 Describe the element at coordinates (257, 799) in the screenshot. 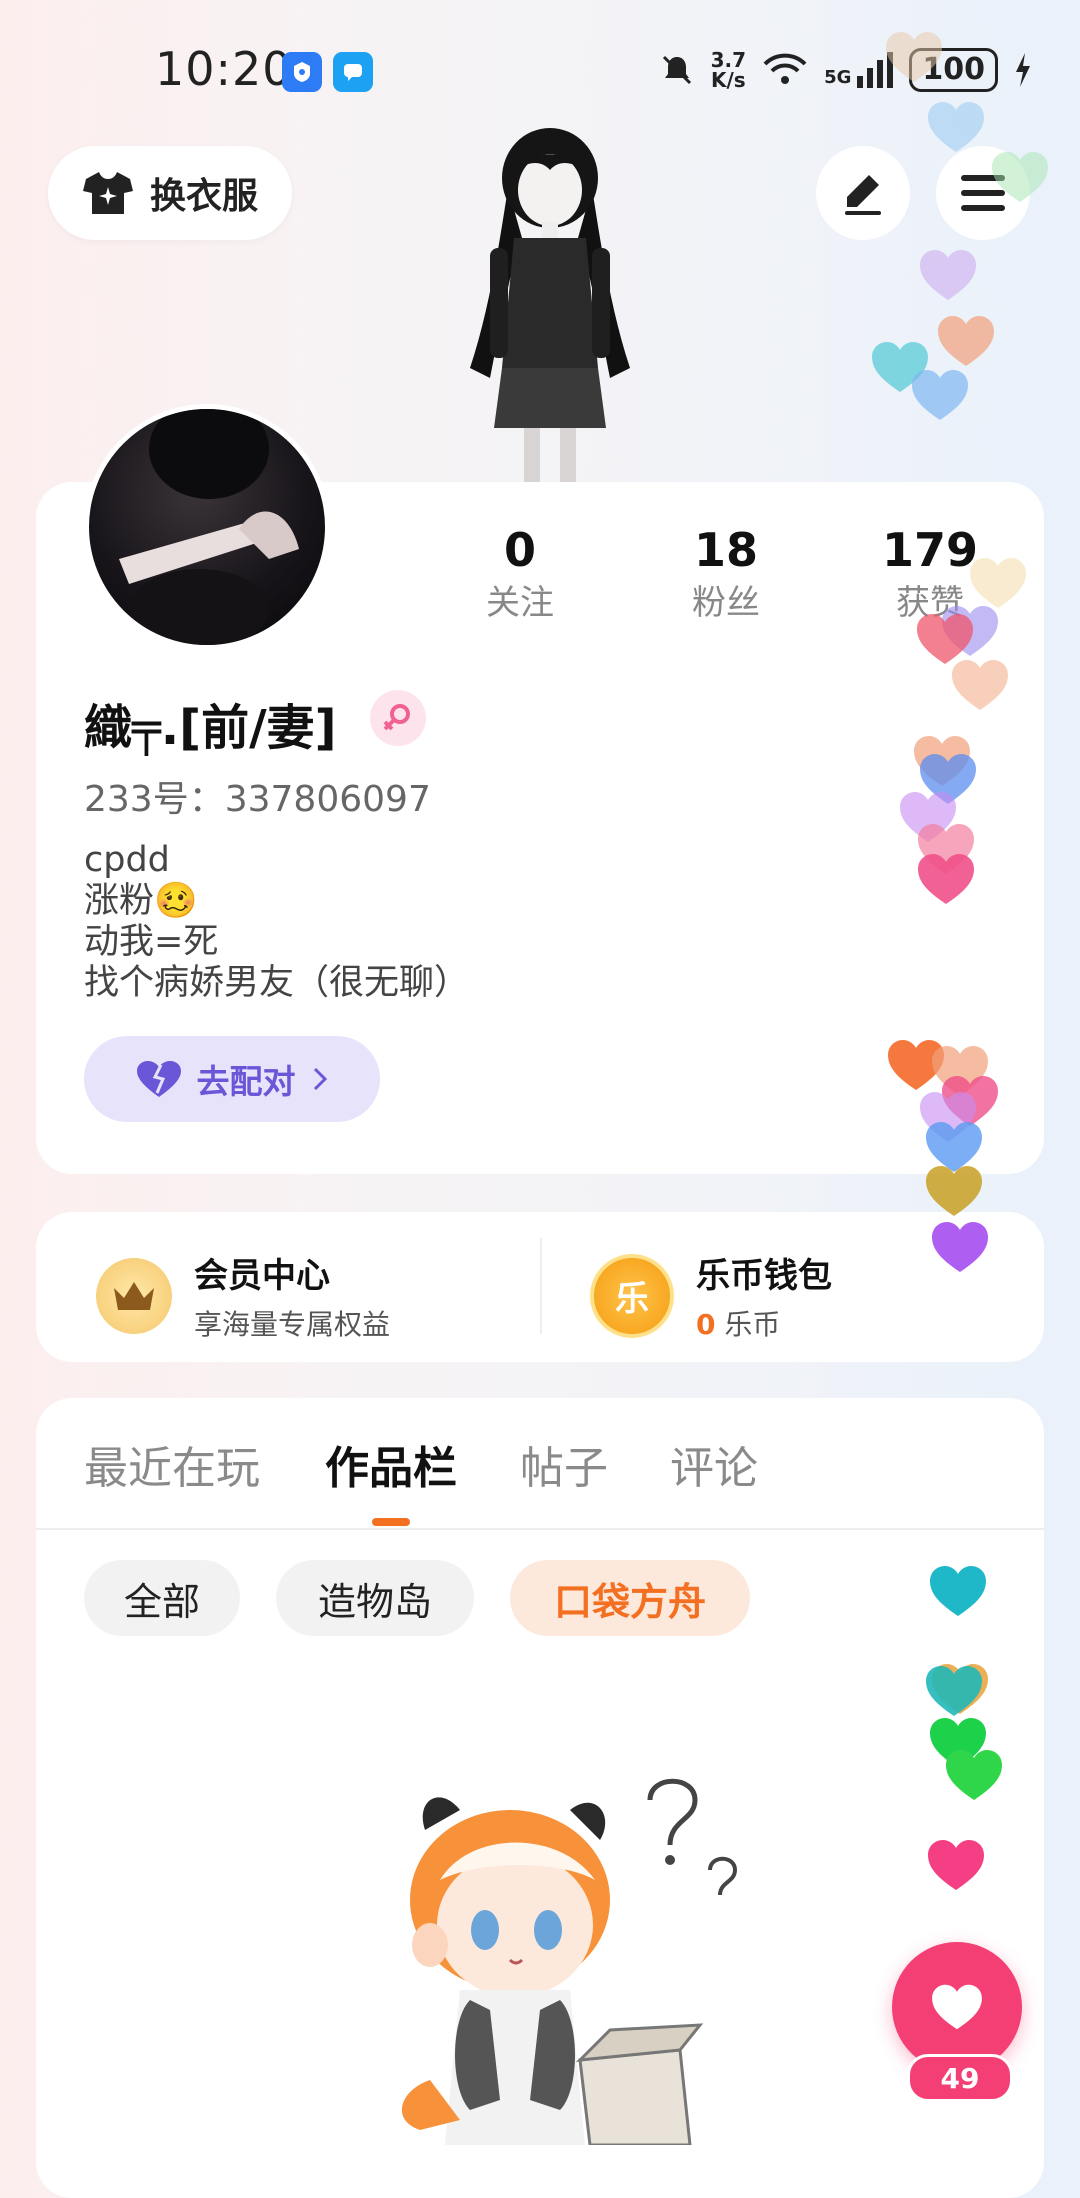

I see `user-id: 233号：337806097` at that location.